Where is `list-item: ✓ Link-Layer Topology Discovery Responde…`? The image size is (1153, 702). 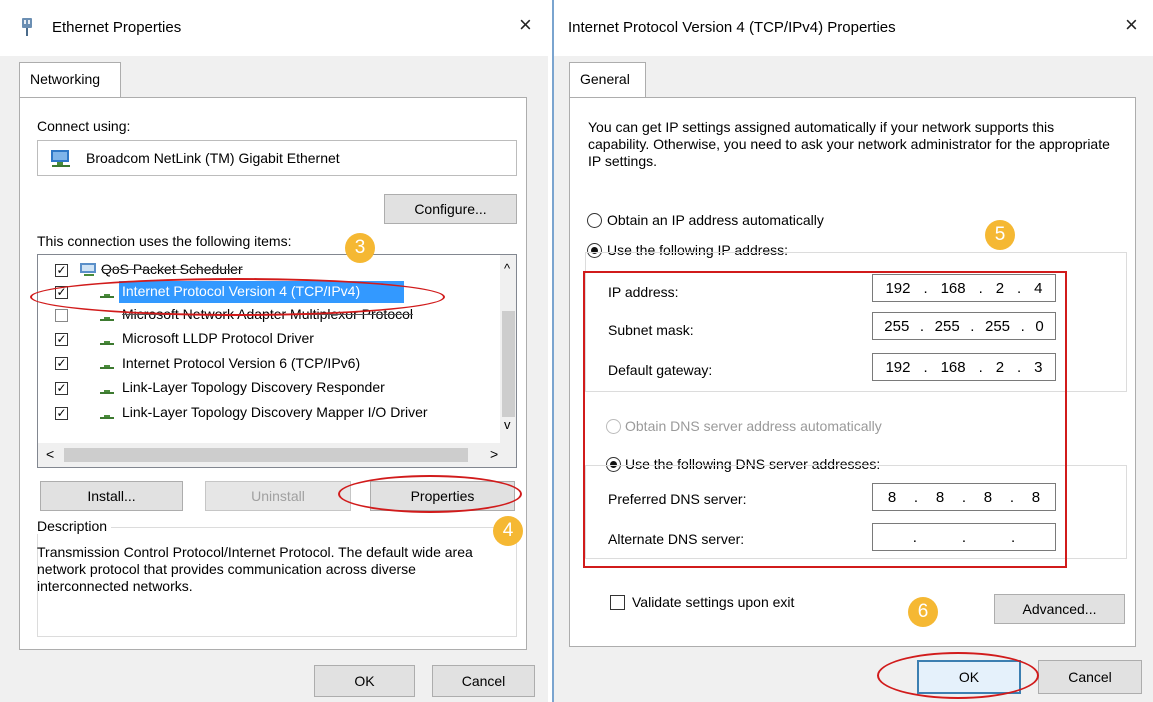 list-item: ✓ Link-Layer Topology Discovery Responde… is located at coordinates (269, 389).